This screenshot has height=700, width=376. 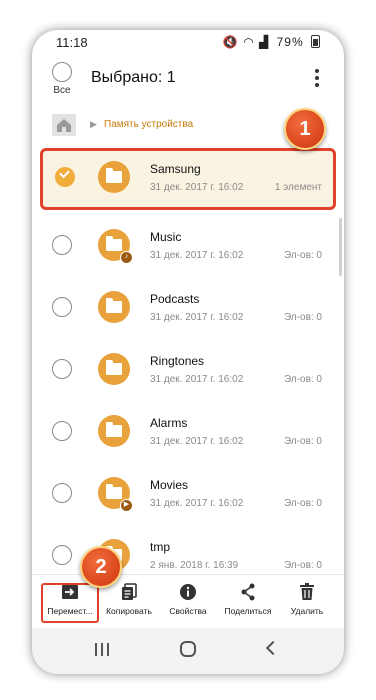 What do you see at coordinates (62, 72) in the screenshot?
I see `select-all-checkbox` at bounding box center [62, 72].